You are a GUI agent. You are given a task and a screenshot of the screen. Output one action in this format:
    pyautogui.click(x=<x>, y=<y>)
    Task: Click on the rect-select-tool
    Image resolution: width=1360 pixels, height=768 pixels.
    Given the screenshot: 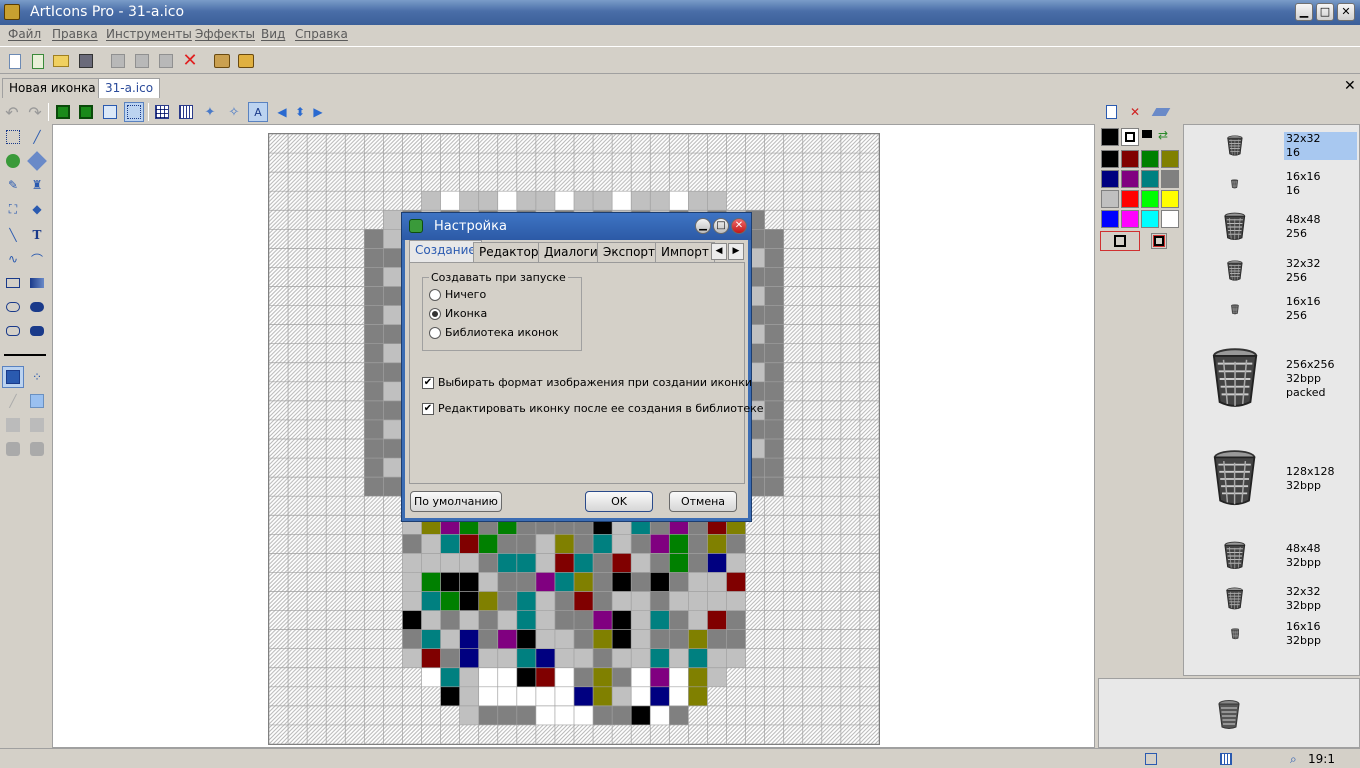 What is the action you would take?
    pyautogui.click(x=13, y=137)
    